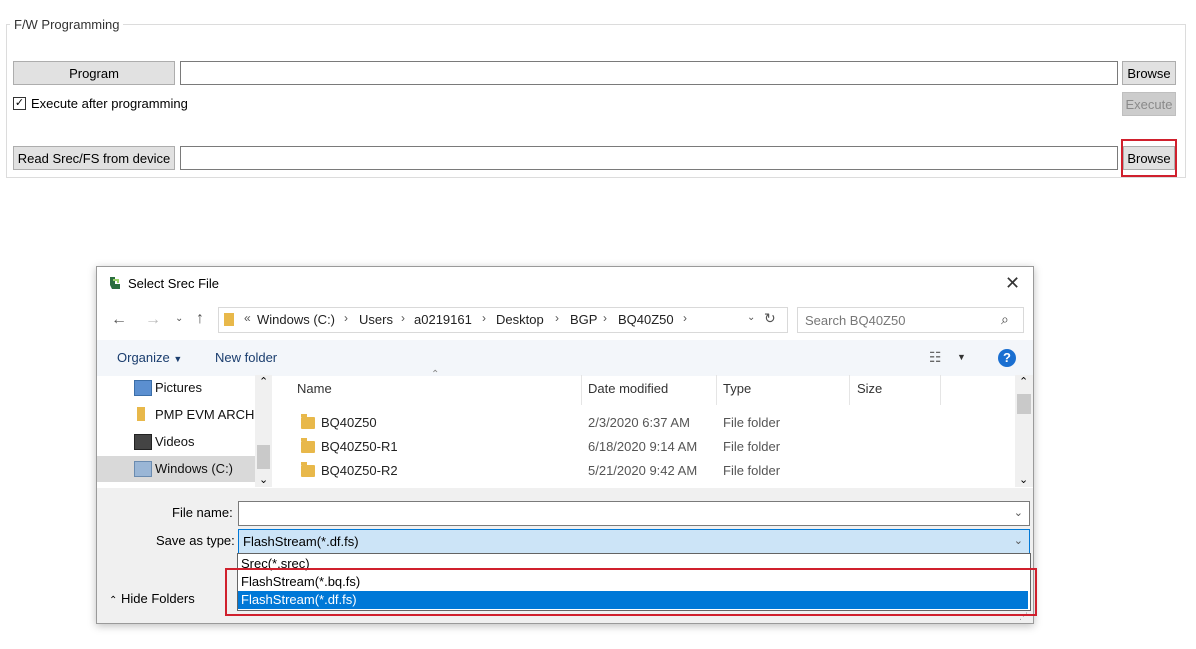 This screenshot has width=1196, height=649. Describe the element at coordinates (961, 357) in the screenshot. I see `view-dropdown-icon: ▼` at that location.